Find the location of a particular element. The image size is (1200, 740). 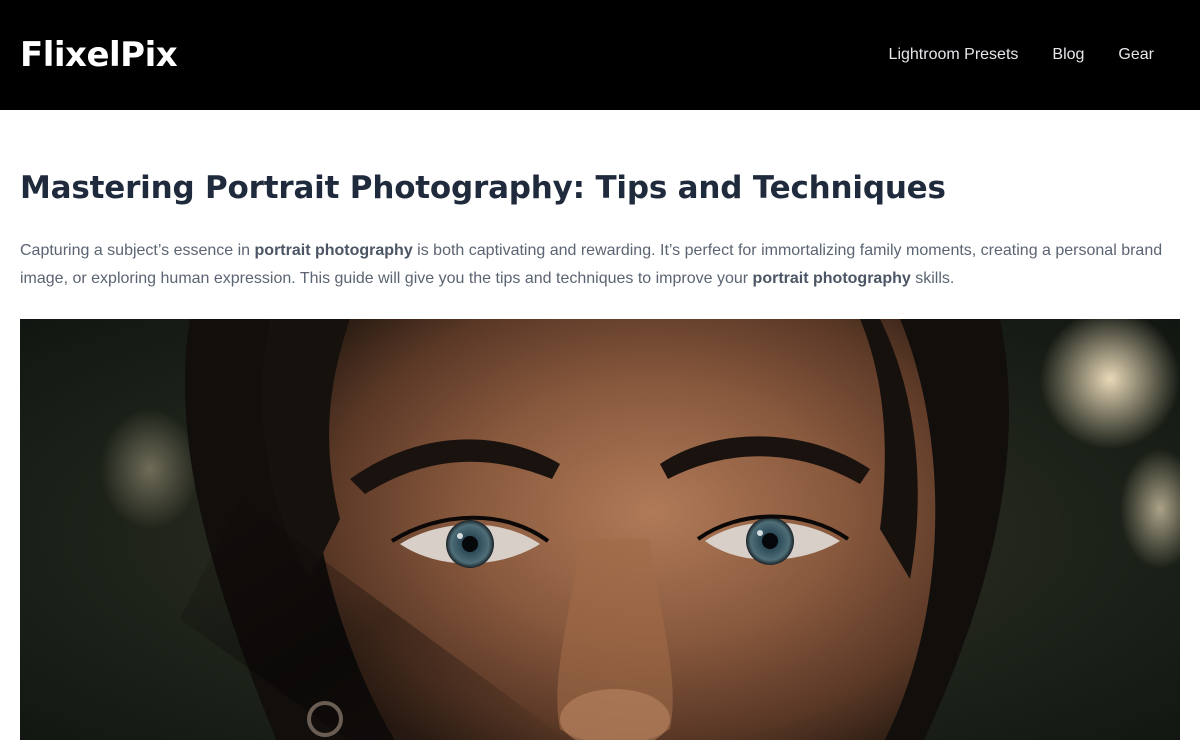

keyword-portrait-photography-2: portrait photography is located at coordinates (831, 279).